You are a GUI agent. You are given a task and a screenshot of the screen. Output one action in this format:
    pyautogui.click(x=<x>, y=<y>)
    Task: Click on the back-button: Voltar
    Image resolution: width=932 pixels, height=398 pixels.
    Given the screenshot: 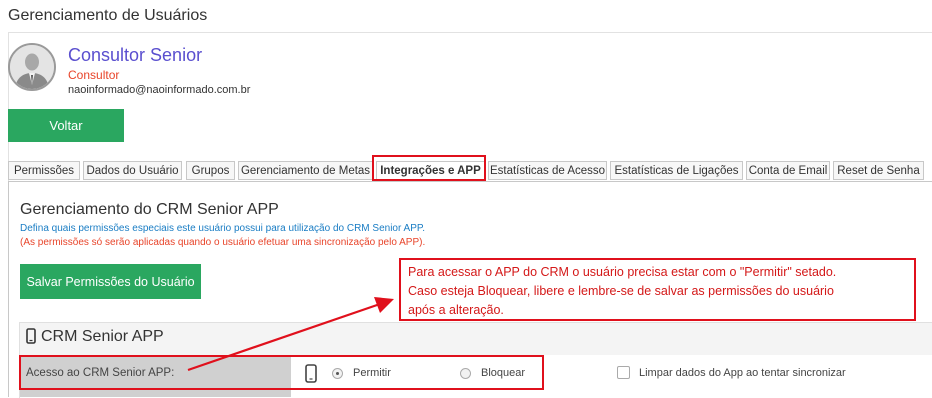 What is the action you would take?
    pyautogui.click(x=66, y=125)
    